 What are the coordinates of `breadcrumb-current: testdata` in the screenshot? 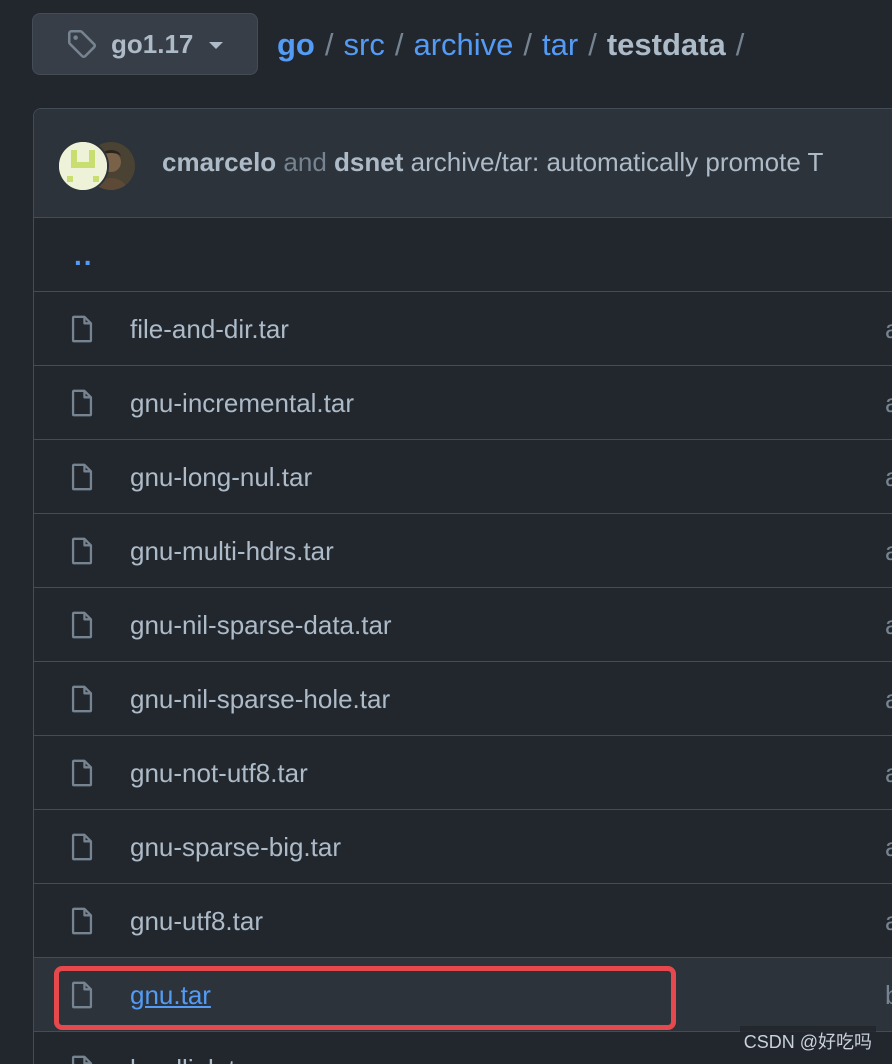 It's located at (666, 44).